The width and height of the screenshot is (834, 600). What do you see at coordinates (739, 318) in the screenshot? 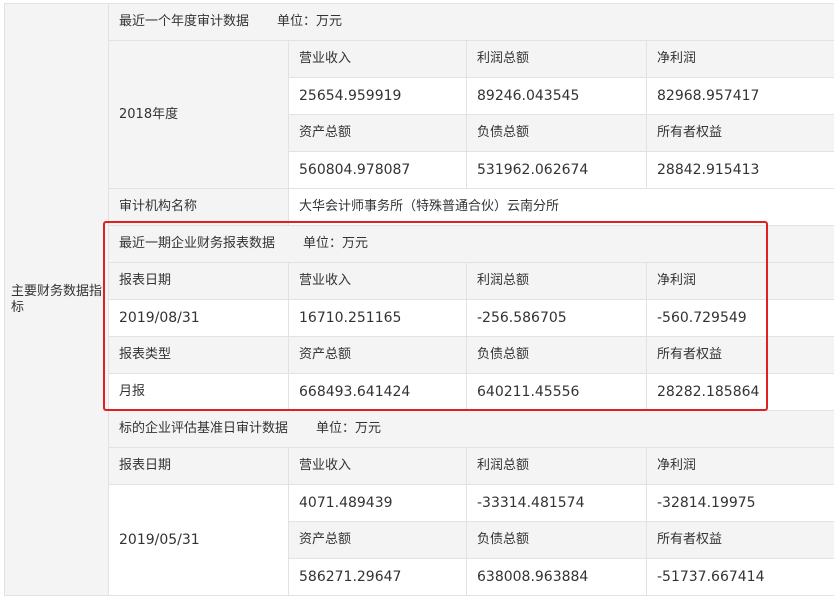
I see `latest-net-profit-value: -560.729549` at bounding box center [739, 318].